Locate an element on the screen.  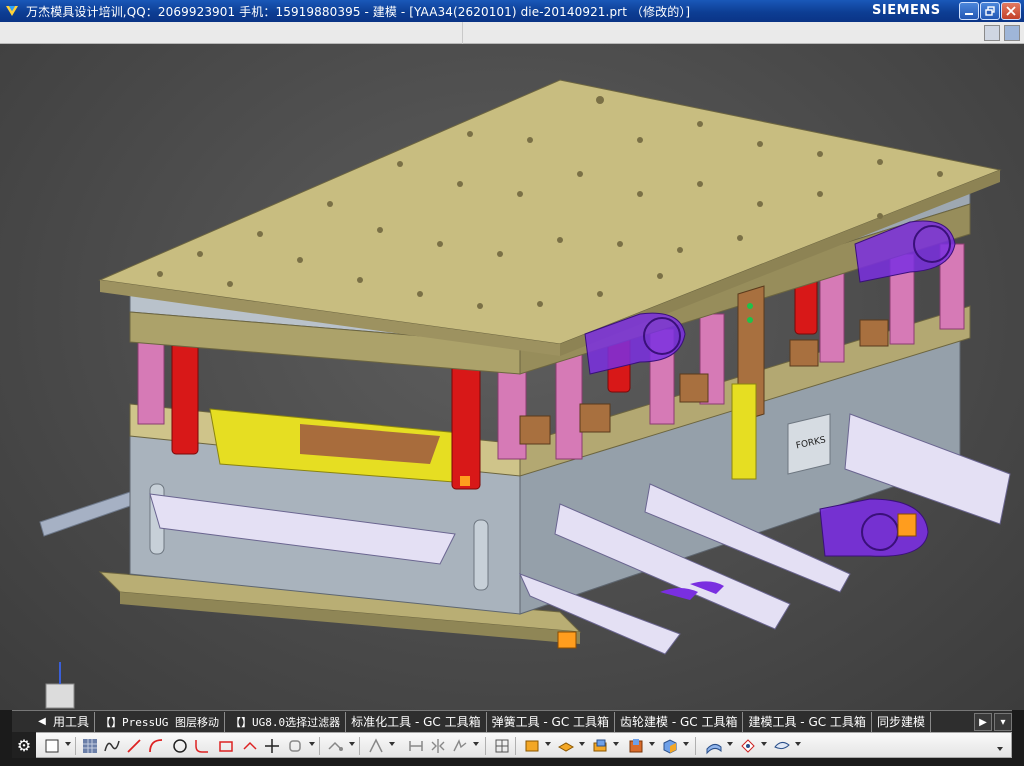
tab-gear-modeling: 齿轮建模 - GC 工具箱 is located at coordinates (679, 721).